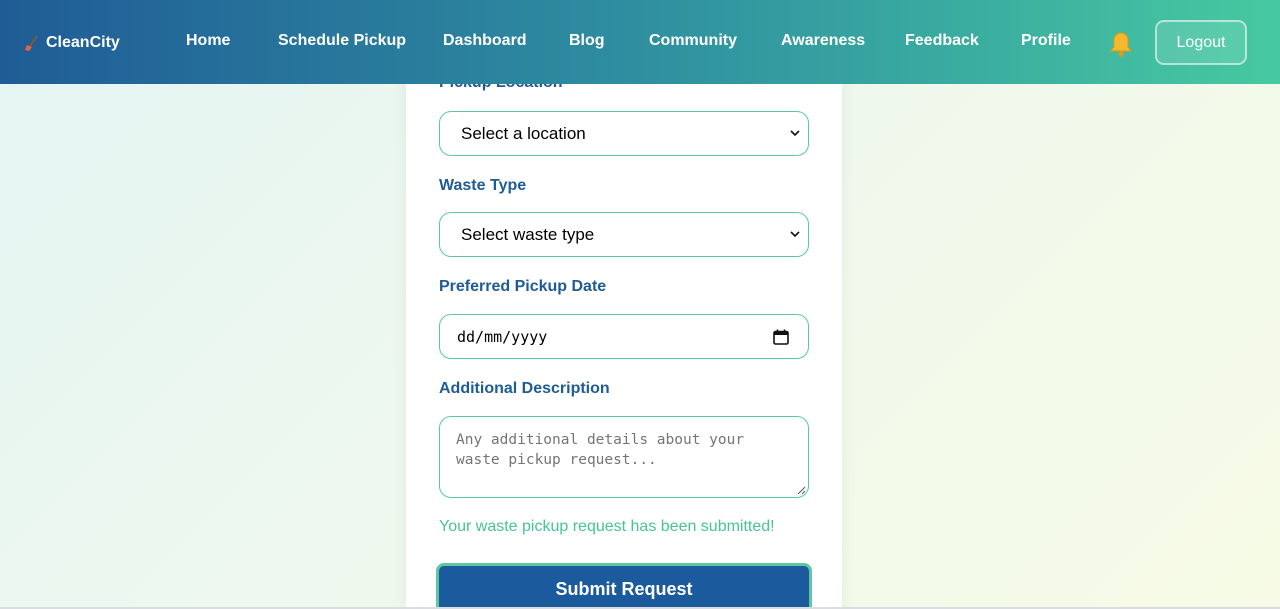  Describe the element at coordinates (83, 42) in the screenshot. I see `brand-name: CleanCity` at that location.